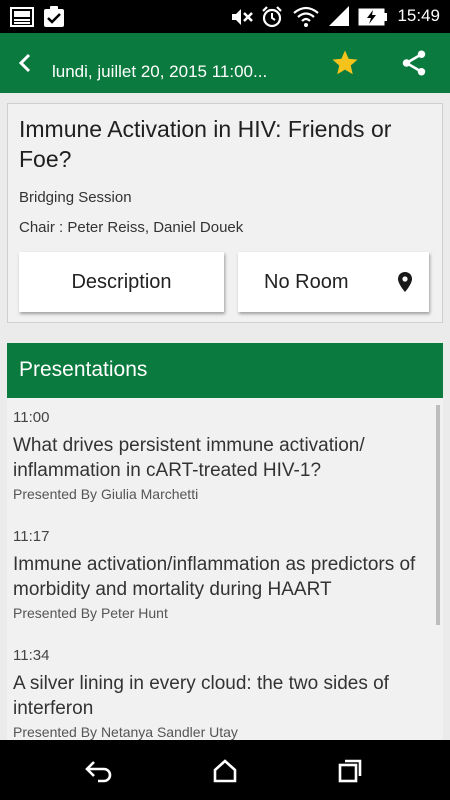 The height and width of the screenshot is (800, 450). Describe the element at coordinates (373, 19) in the screenshot. I see `battery-charging-icon` at that location.